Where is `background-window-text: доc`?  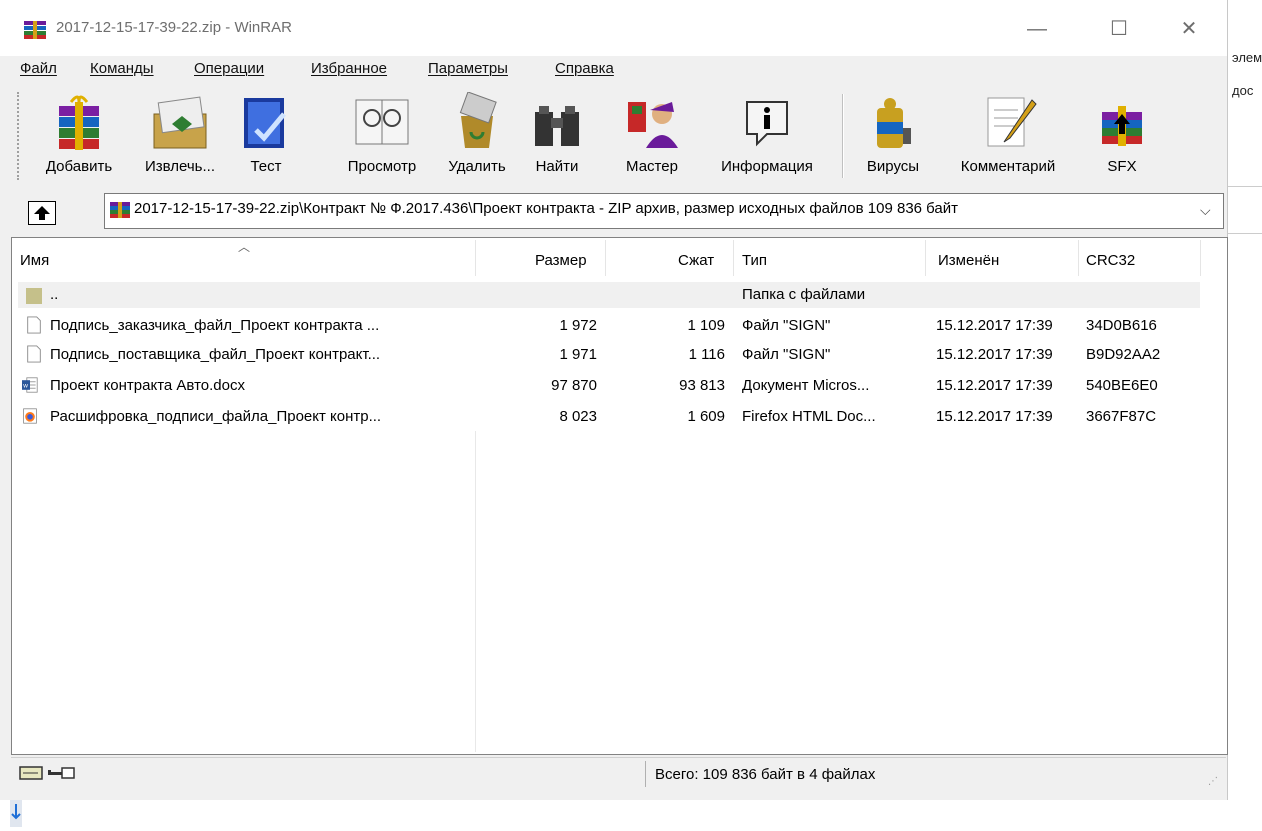 background-window-text: доc is located at coordinates (1243, 90).